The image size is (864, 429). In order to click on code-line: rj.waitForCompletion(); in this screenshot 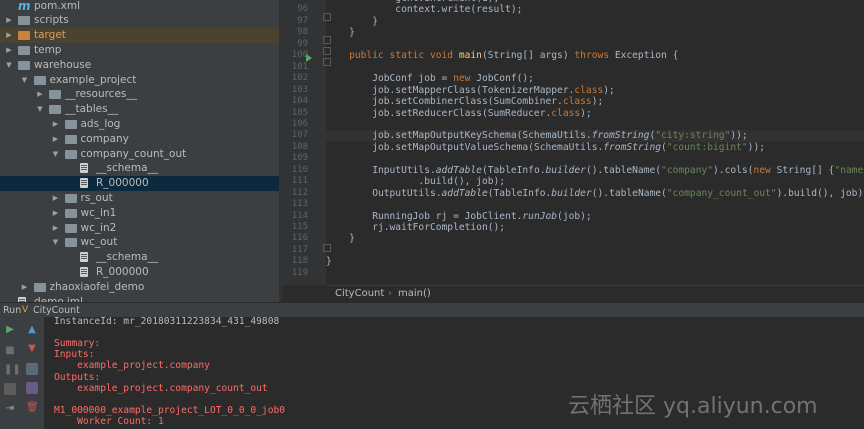, I will do `click(595, 228)`.